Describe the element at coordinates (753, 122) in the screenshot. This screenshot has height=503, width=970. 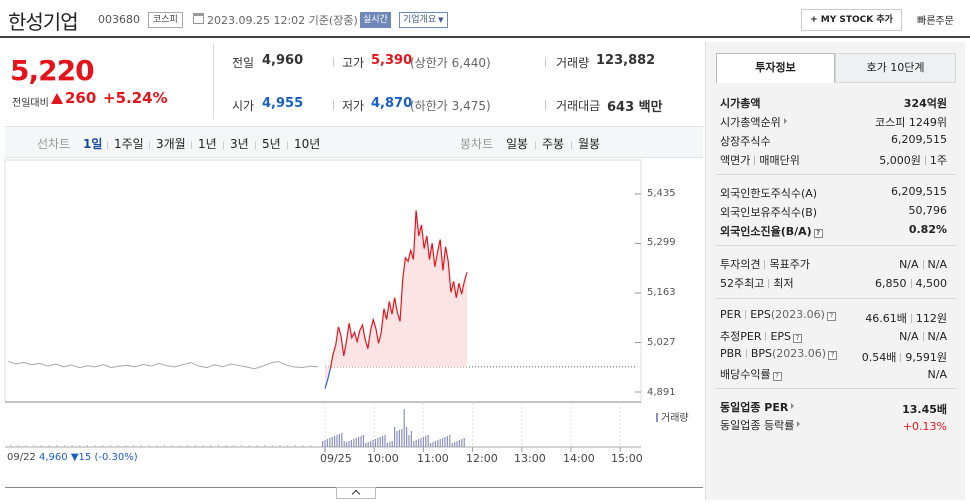
I see `market-cap-rank-label: 시가총액순위` at that location.